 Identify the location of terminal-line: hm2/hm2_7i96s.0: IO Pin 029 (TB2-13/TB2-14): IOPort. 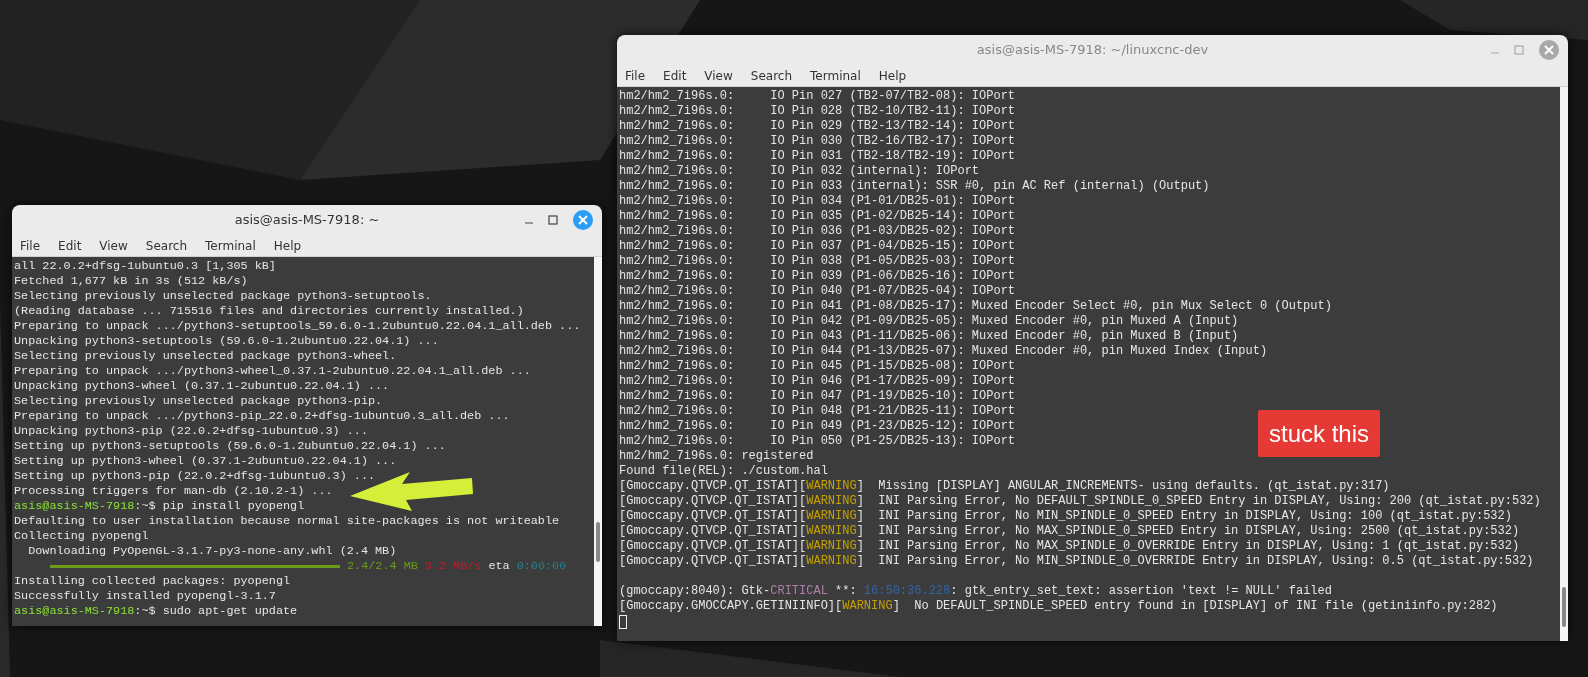
(817, 126).